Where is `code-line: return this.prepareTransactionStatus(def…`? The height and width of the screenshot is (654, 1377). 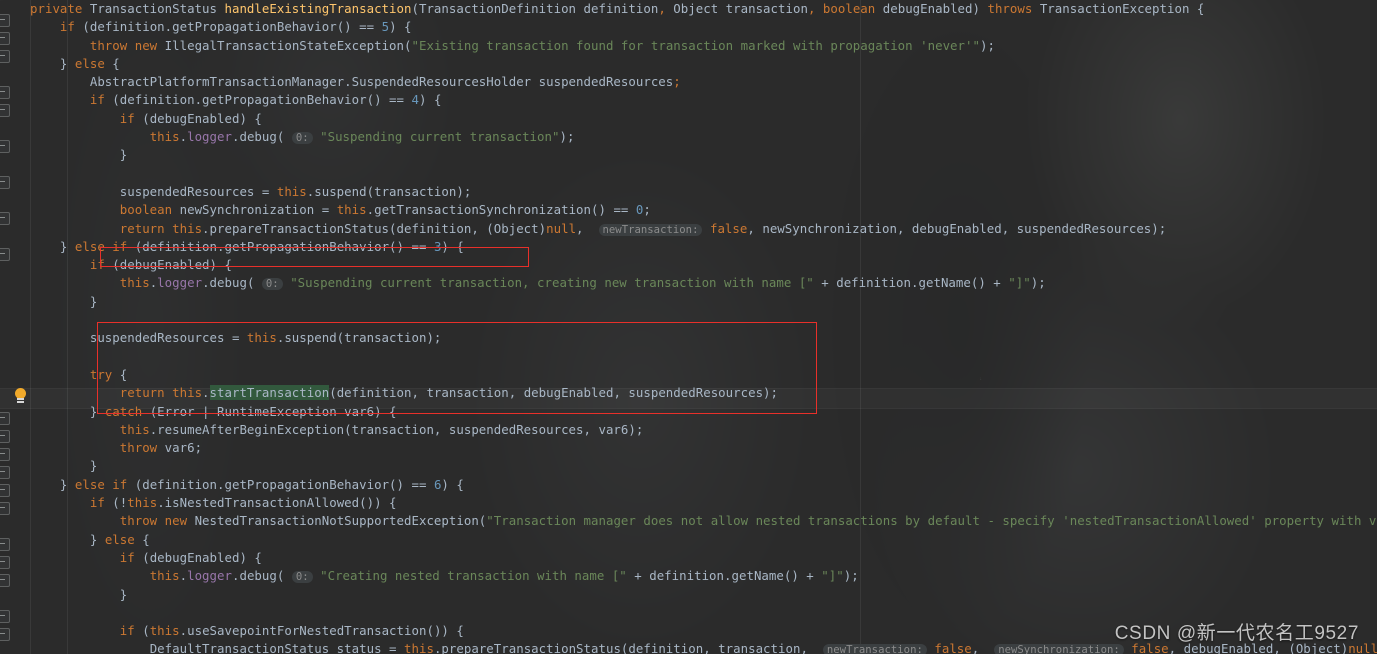 code-line: return this.prepareTransactionStatus(def… is located at coordinates (688, 229).